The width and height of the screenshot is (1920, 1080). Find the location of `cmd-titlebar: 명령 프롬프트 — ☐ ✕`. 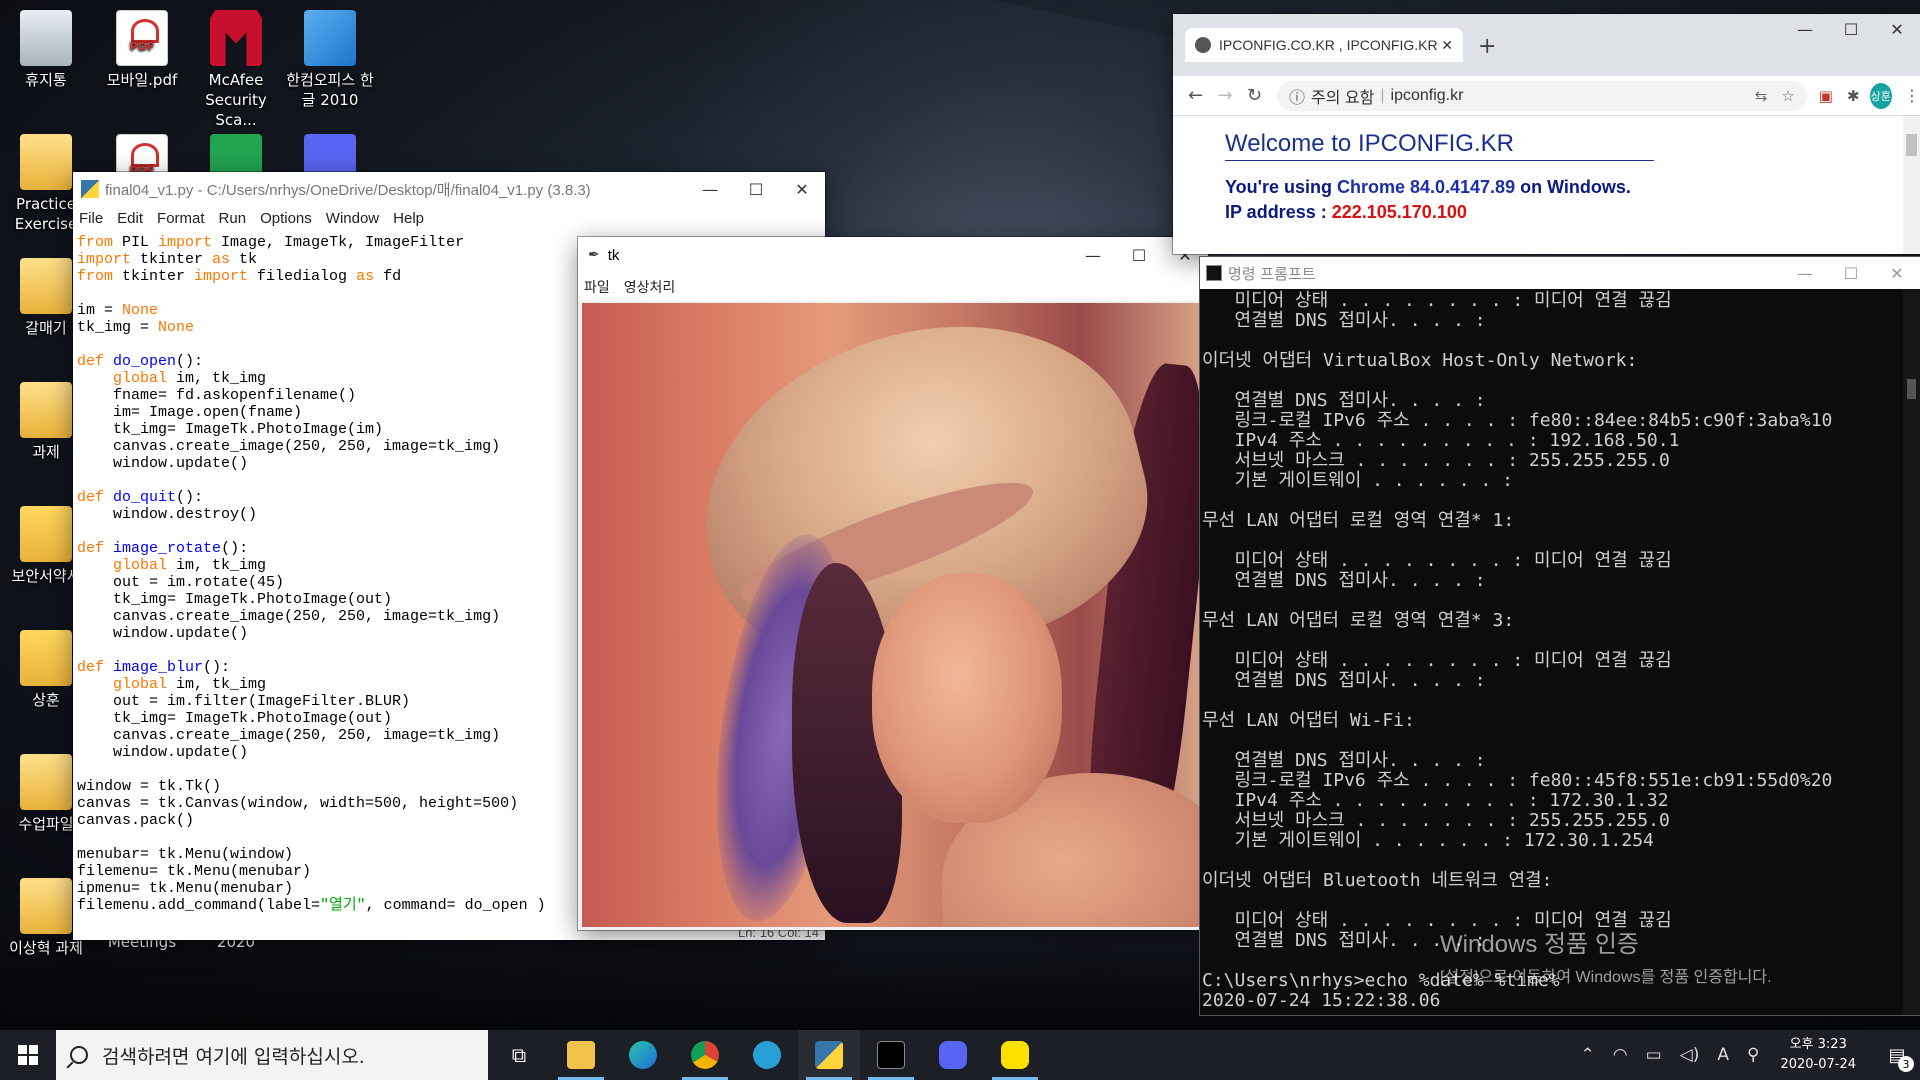

cmd-titlebar: 명령 프롬프트 — ☐ ✕ is located at coordinates (1560, 273).